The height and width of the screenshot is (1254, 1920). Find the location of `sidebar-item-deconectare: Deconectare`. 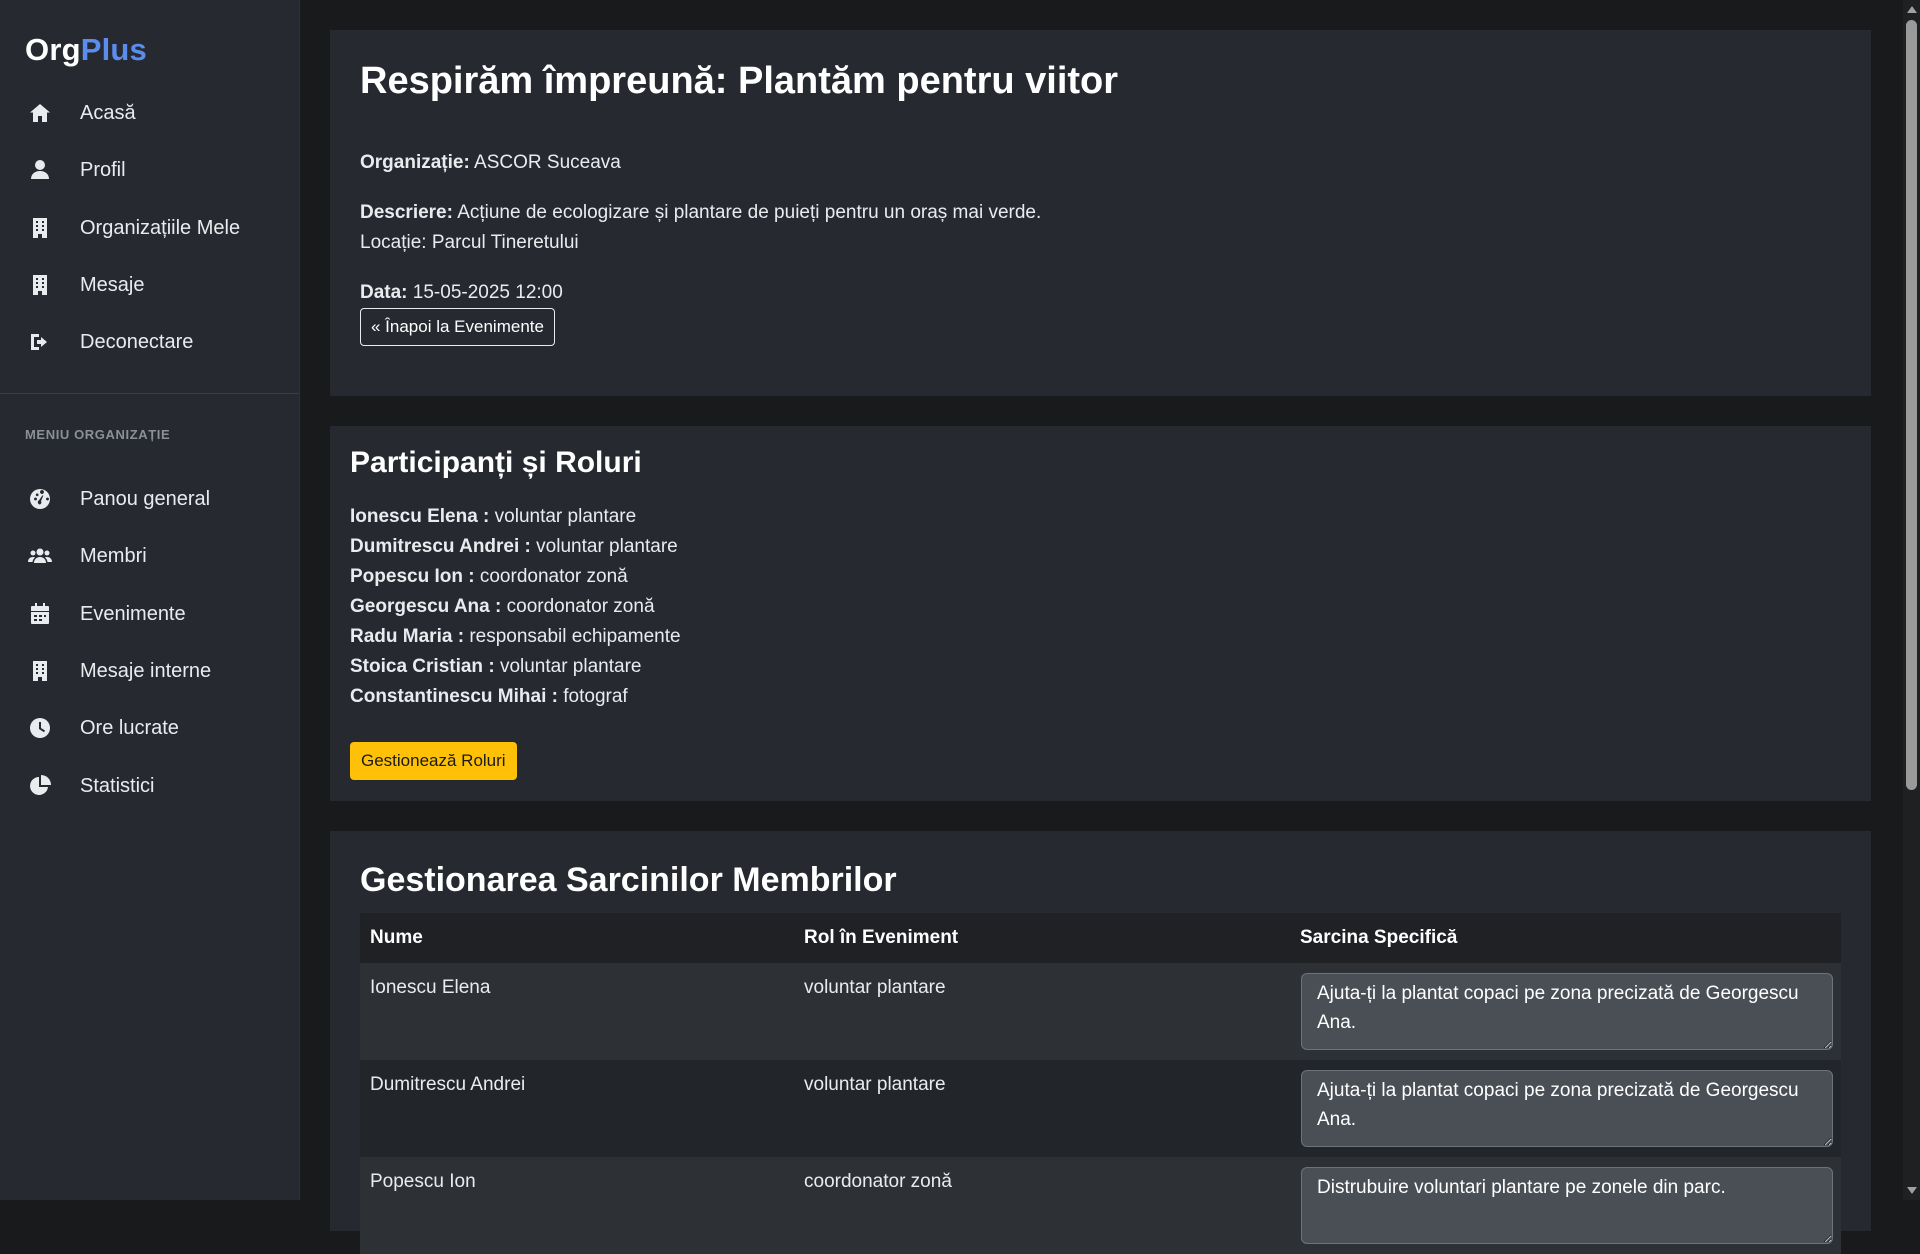

sidebar-item-deconectare: Deconectare is located at coordinates (149, 342).